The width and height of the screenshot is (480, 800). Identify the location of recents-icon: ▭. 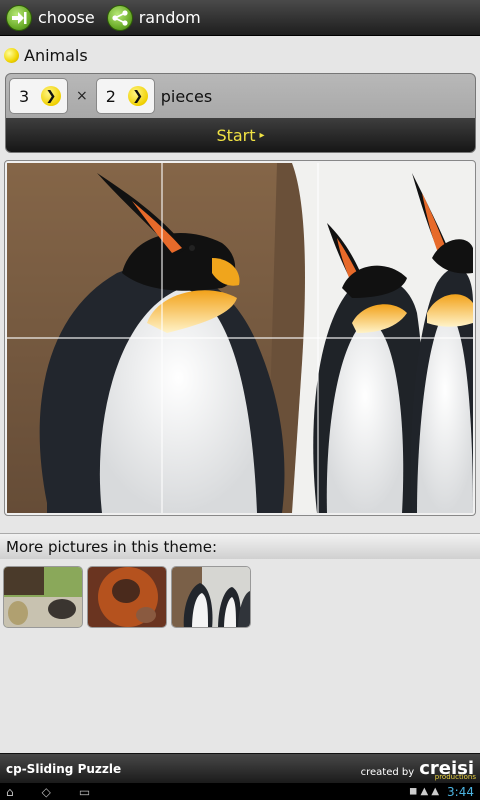
(84, 792).